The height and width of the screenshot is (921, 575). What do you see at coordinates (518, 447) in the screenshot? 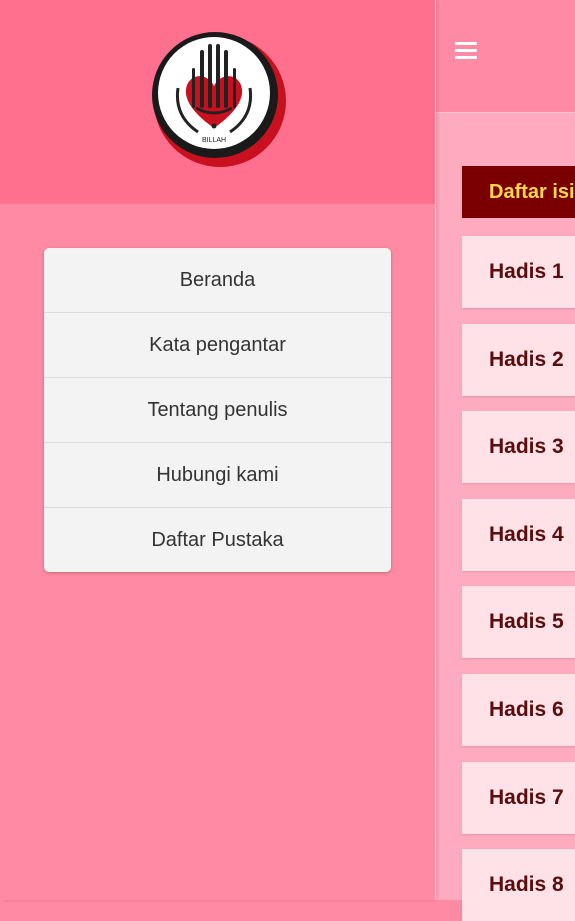
I see `hadis-item-3: Hadis 3` at bounding box center [518, 447].